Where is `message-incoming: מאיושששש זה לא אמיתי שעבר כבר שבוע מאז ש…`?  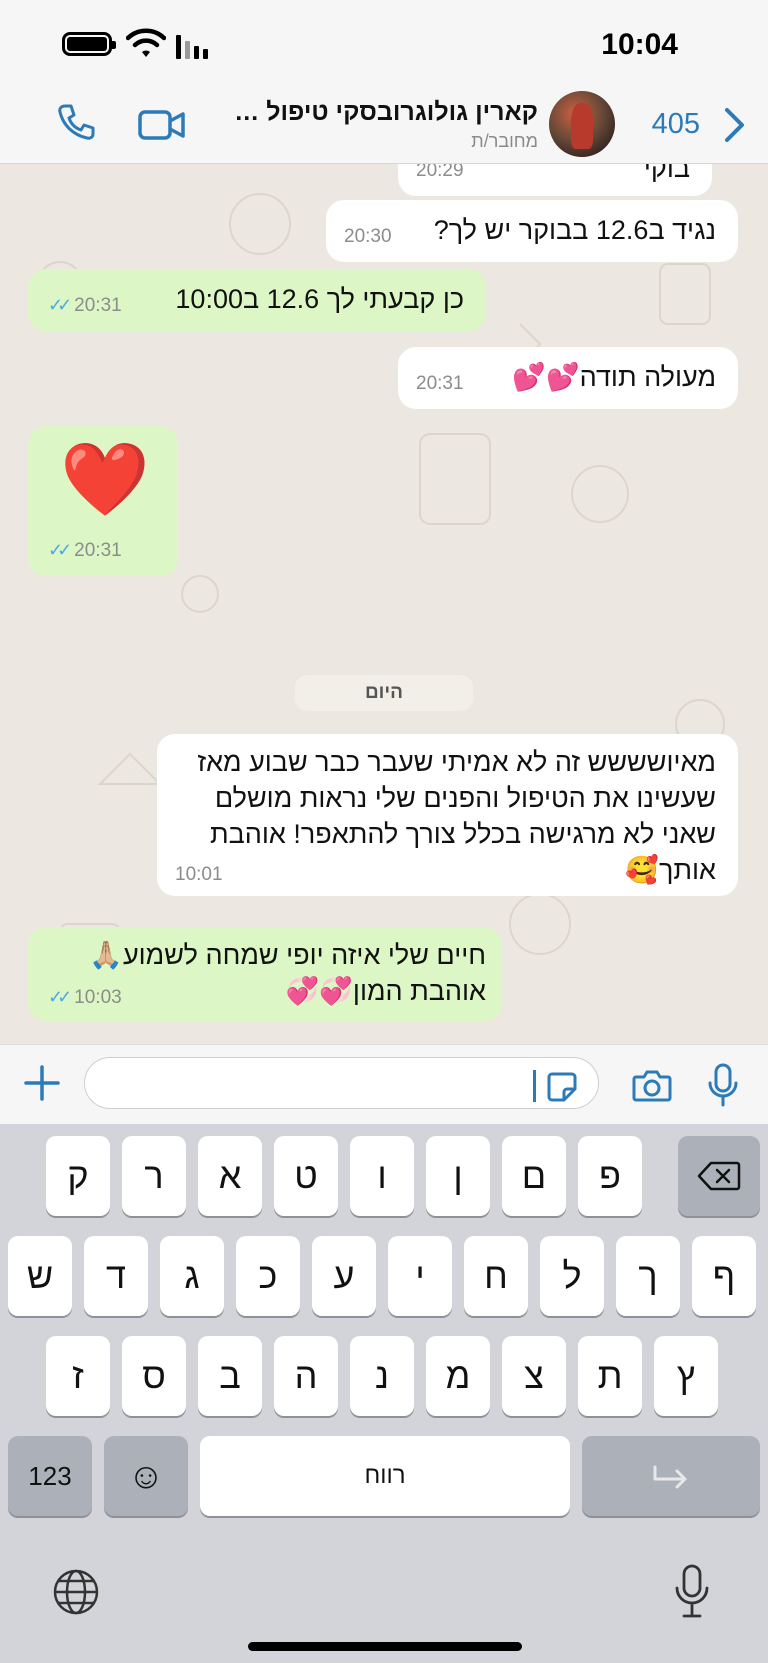
message-incoming: מאיושששש זה לא אמיתי שעבר כבר שבוע מאז ש… is located at coordinates (447, 815).